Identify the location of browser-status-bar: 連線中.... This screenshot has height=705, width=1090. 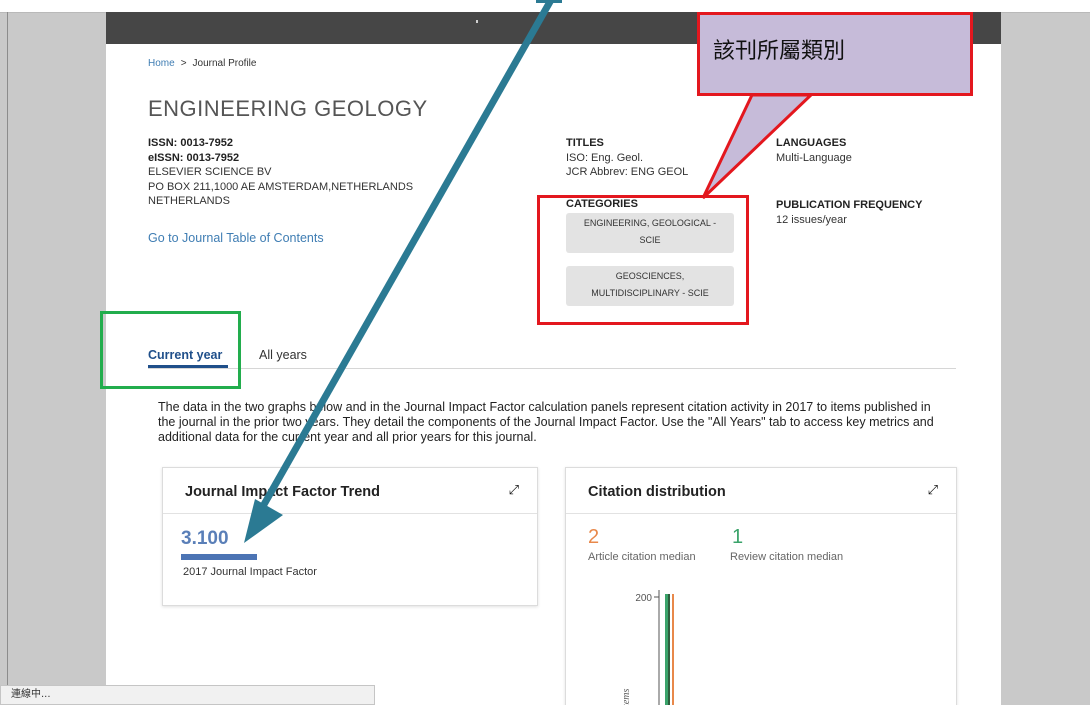
(187, 695).